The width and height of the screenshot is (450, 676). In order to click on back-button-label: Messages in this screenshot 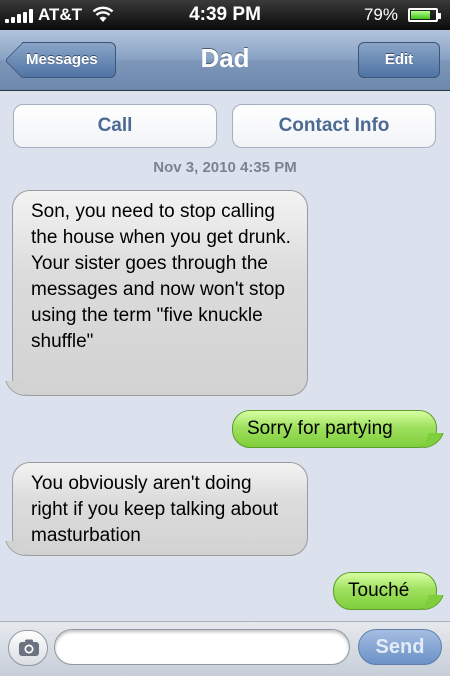, I will do `click(62, 59)`.